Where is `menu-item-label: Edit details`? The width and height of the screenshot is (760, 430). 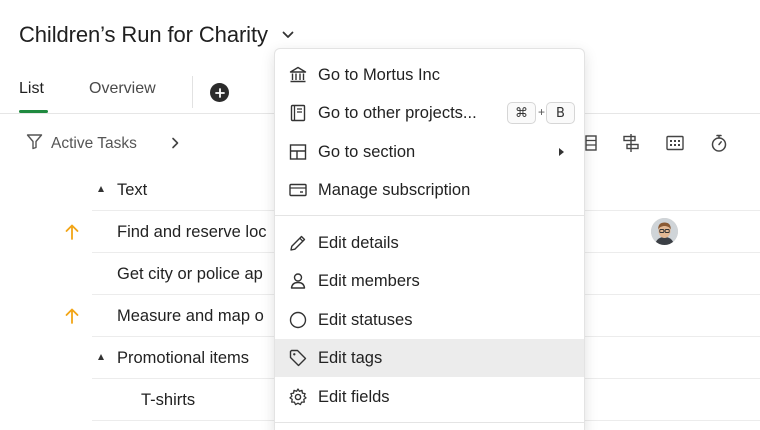
menu-item-label: Edit details is located at coordinates (358, 242).